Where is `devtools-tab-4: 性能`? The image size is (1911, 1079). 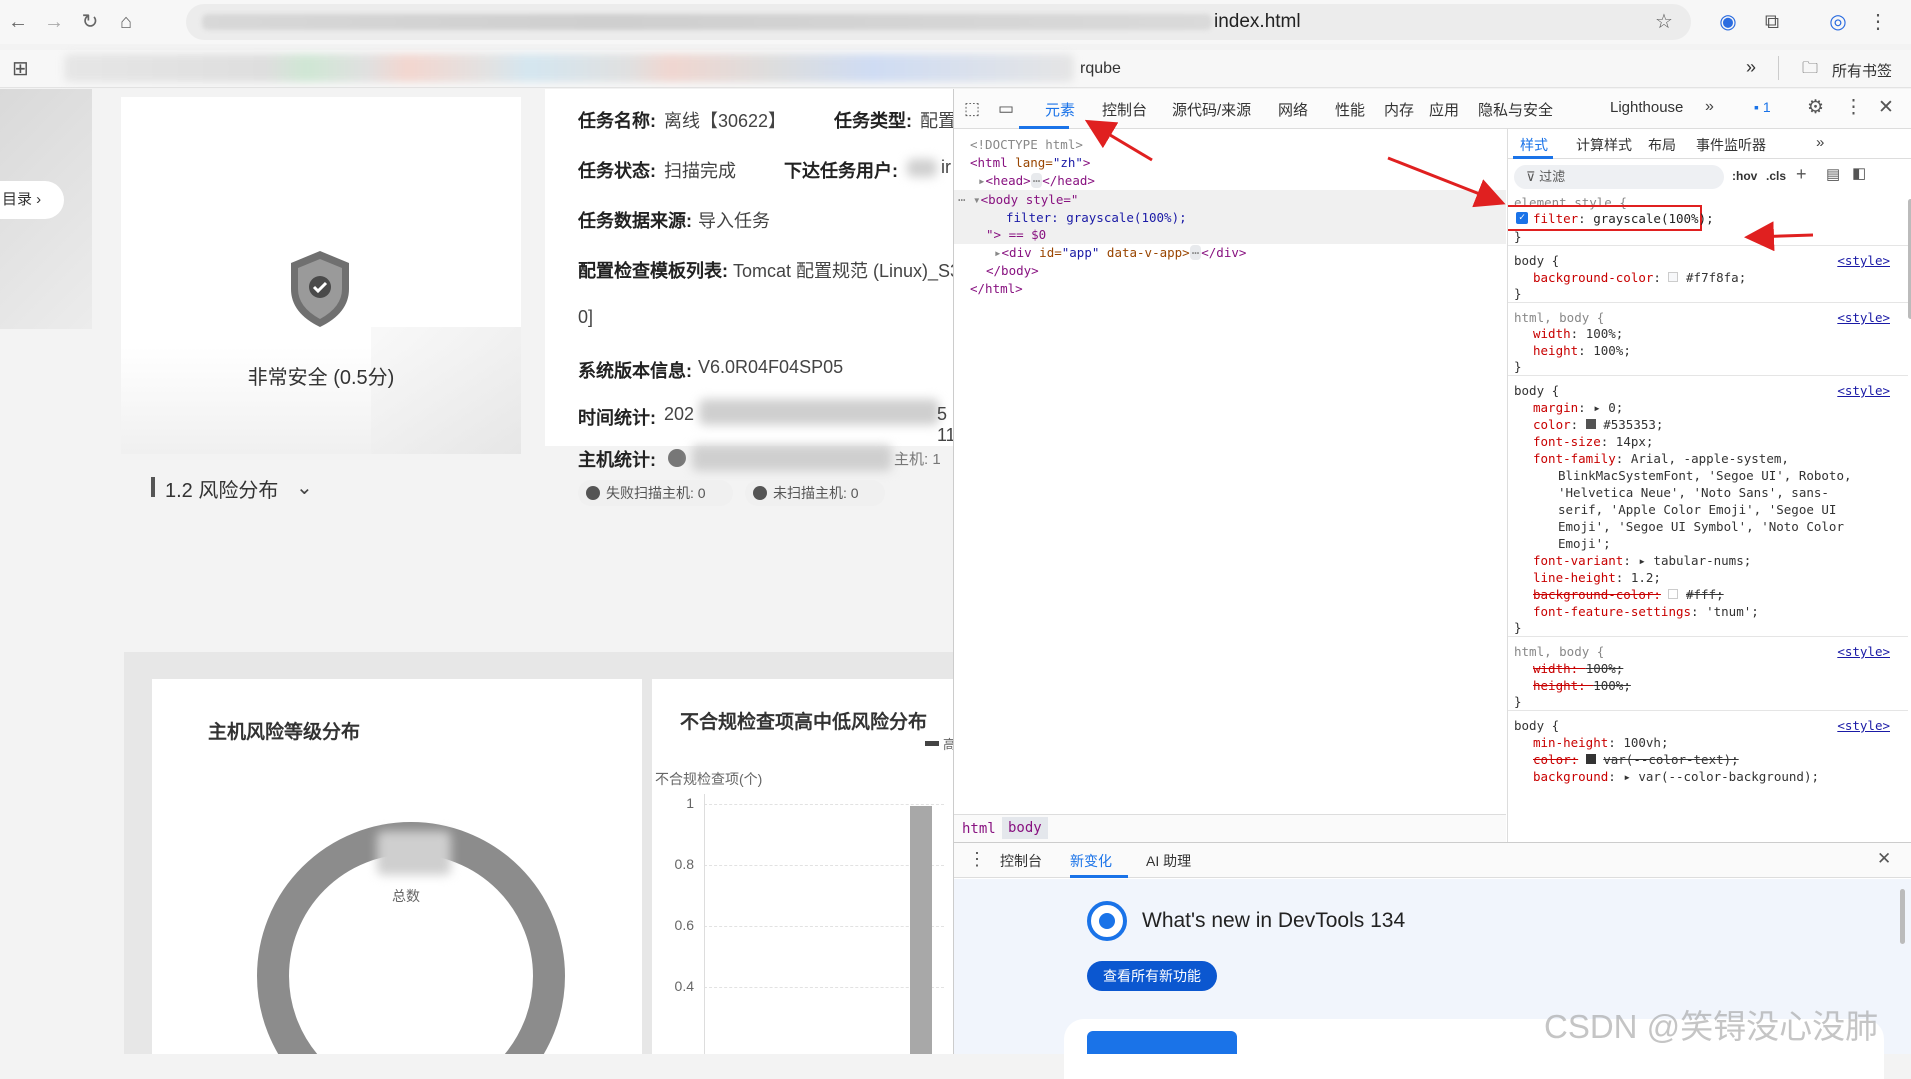 devtools-tab-4: 性能 is located at coordinates (1350, 109).